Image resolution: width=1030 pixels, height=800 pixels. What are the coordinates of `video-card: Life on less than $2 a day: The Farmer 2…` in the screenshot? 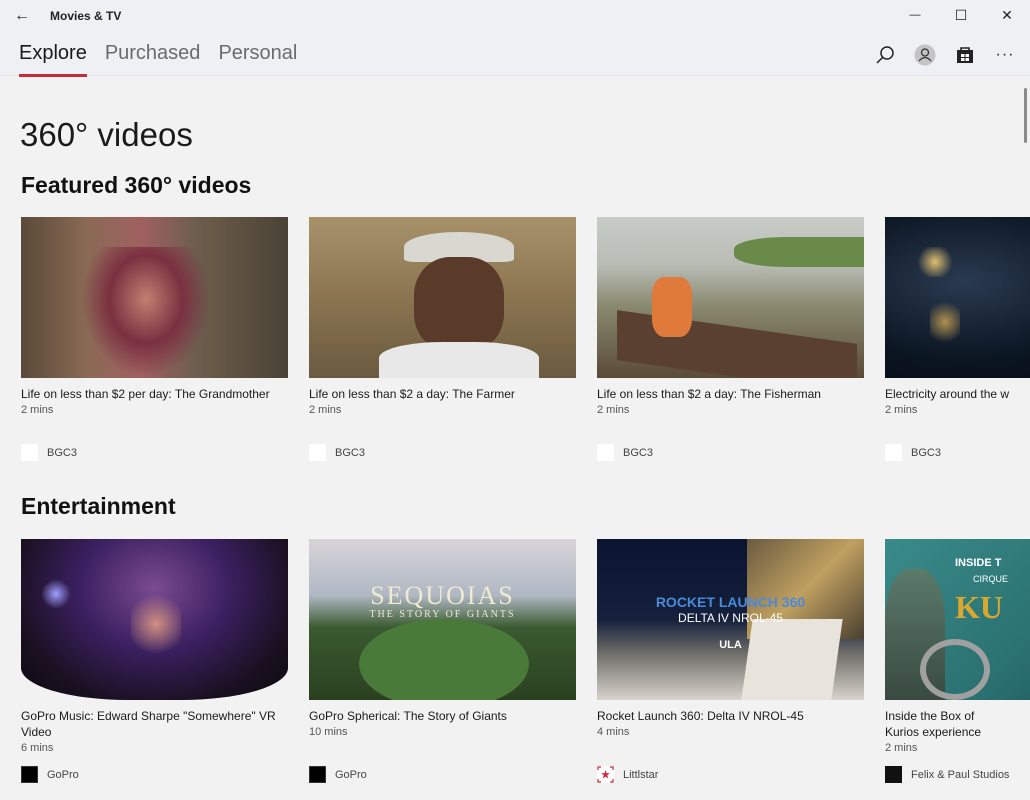 It's located at (442, 339).